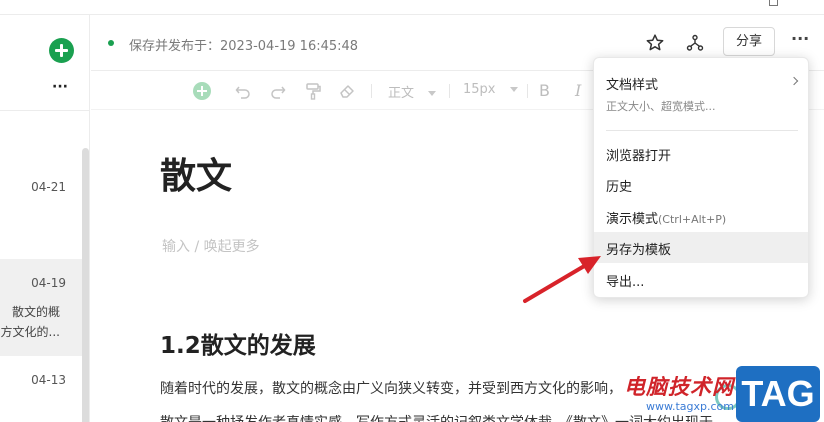 The image size is (824, 422). I want to click on more-options-button: ···, so click(800, 38).